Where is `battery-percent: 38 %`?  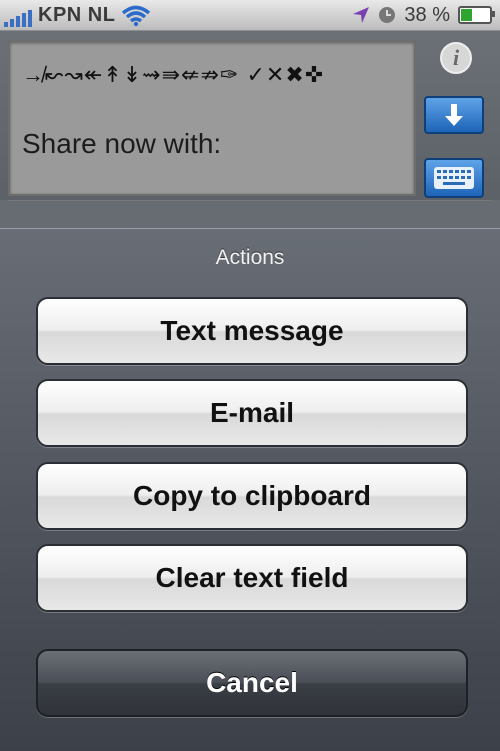 battery-percent: 38 % is located at coordinates (427, 14).